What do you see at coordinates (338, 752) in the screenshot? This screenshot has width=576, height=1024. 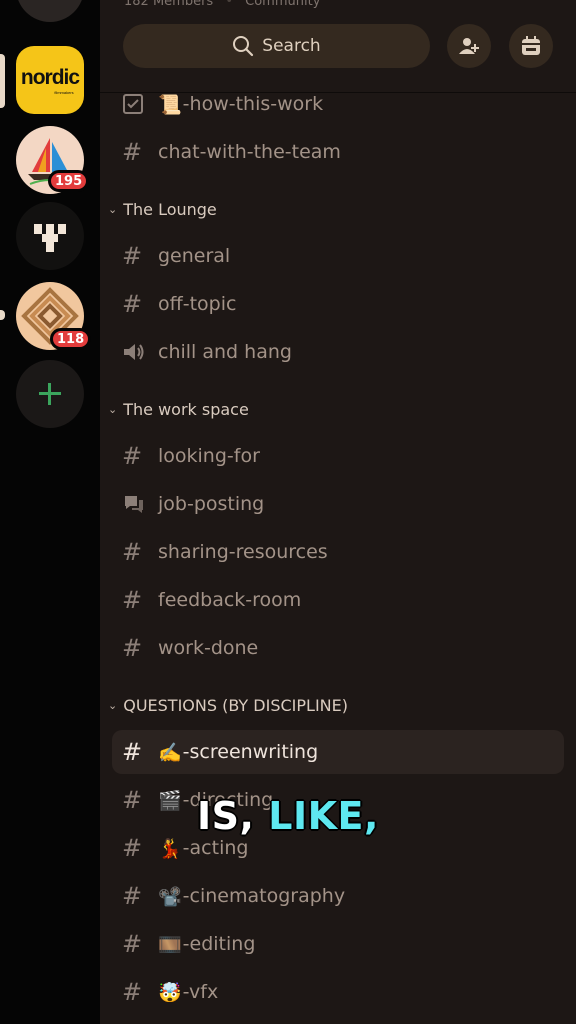 I see `channel-screenwriting: # ✍️ -screenwriting` at bounding box center [338, 752].